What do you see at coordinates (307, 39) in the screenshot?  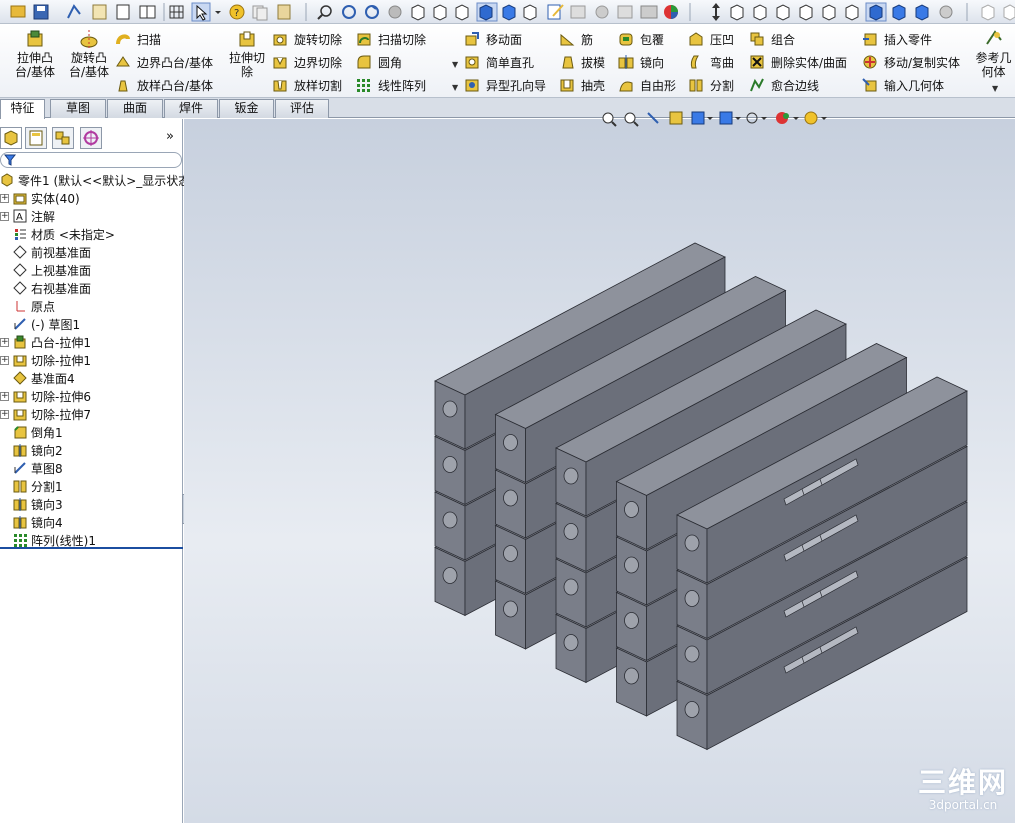 I see `revolved-cut-button: 旋转切除` at bounding box center [307, 39].